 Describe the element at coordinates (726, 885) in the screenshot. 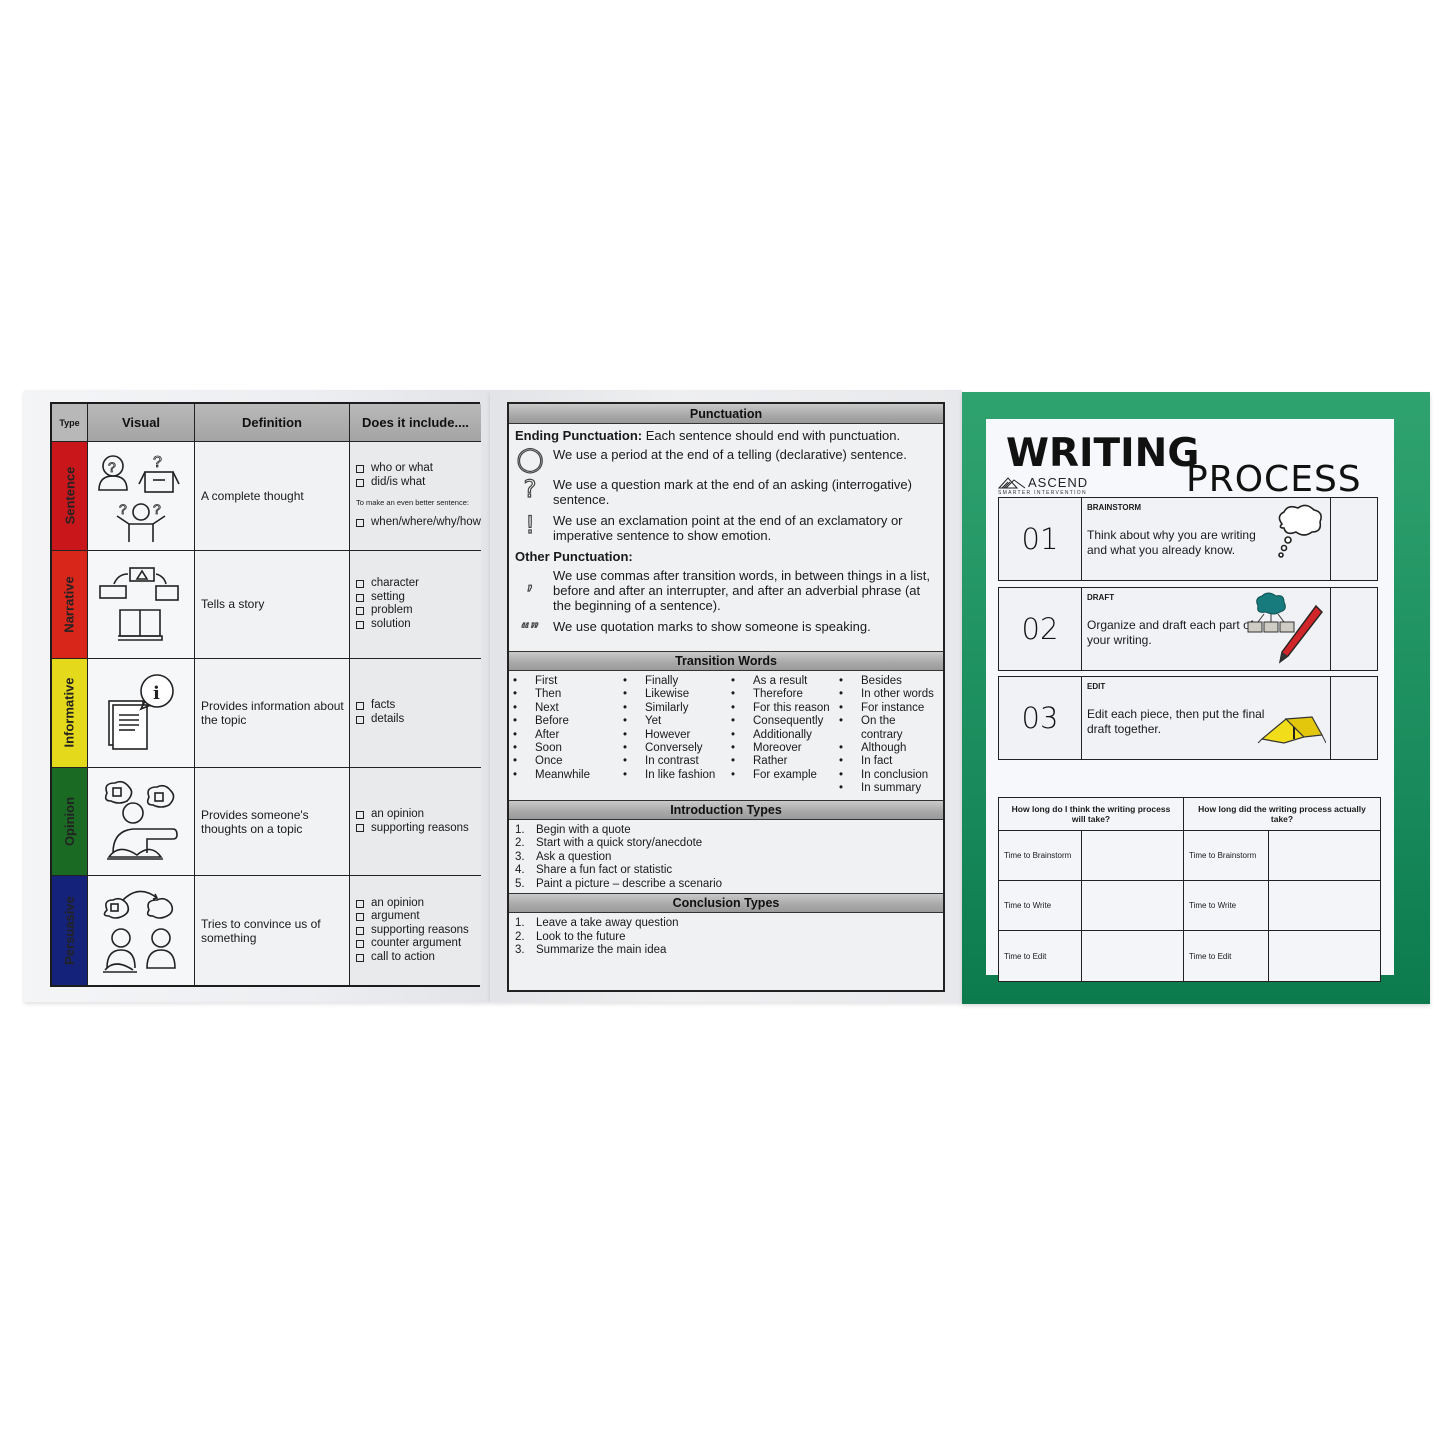

I see `list-item: 5. Paint a picture – describe a scenario` at that location.